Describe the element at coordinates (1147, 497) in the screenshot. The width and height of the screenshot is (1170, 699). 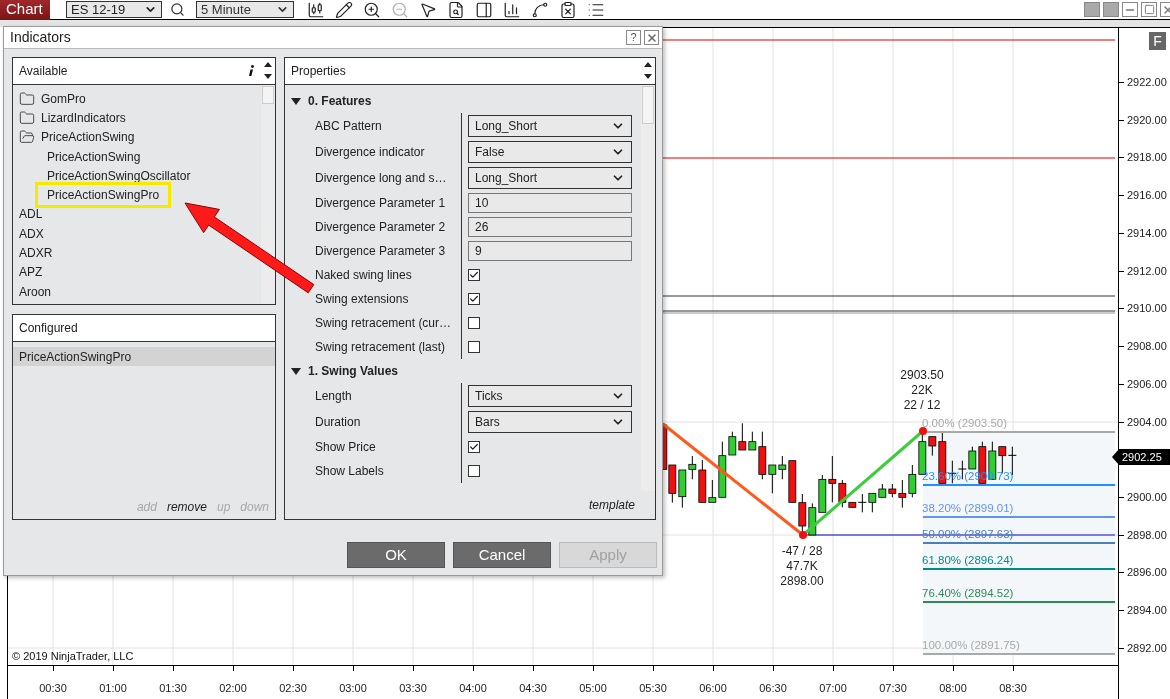
I see `price-axis-label: 2900.00` at that location.